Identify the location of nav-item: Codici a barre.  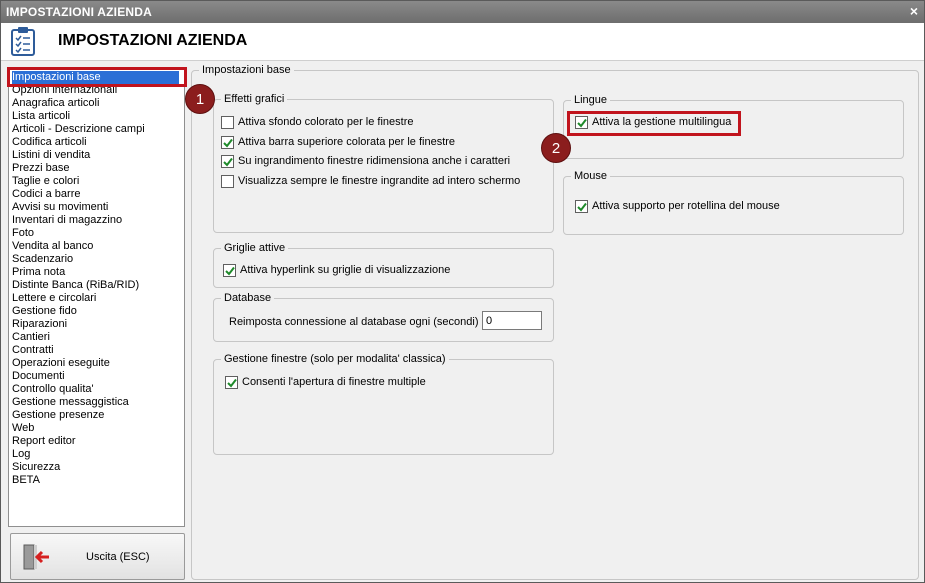
(46, 194).